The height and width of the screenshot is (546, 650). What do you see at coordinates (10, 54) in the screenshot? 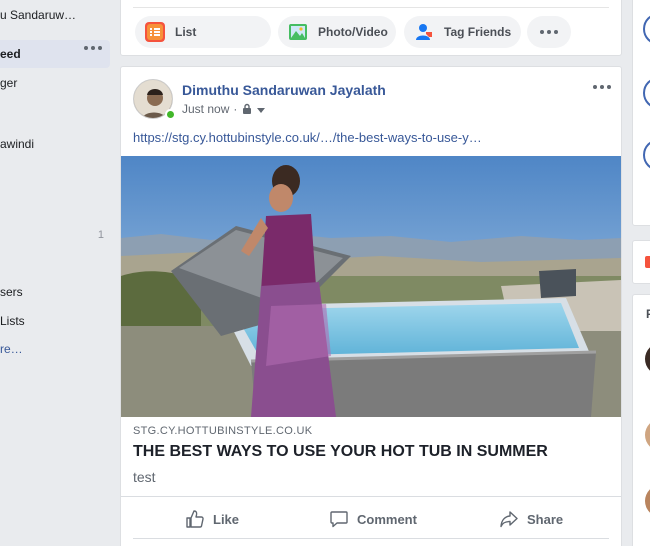
I see `sidebar-item-news-feed: eed` at bounding box center [10, 54].